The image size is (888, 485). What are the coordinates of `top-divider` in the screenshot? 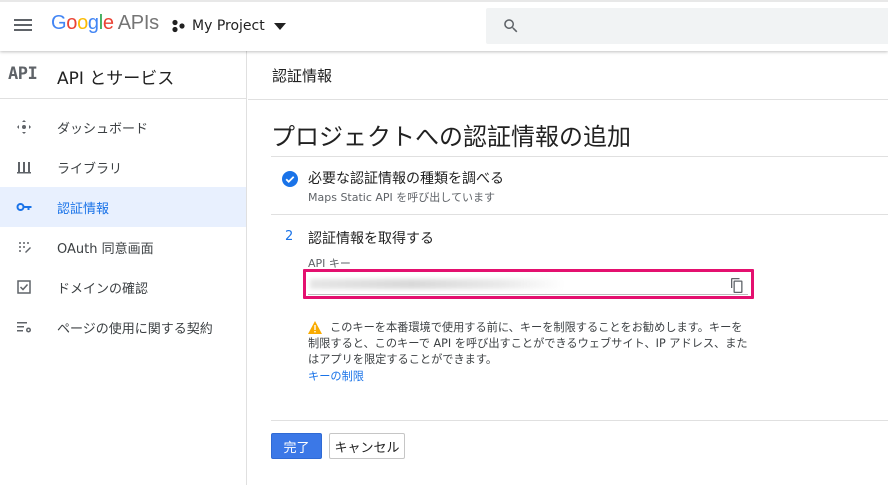 It's located at (444, 1).